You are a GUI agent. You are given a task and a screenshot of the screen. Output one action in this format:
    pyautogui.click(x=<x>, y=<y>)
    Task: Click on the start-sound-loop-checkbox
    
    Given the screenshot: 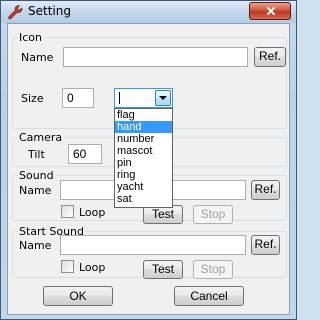 What is the action you would take?
    pyautogui.click(x=67, y=266)
    